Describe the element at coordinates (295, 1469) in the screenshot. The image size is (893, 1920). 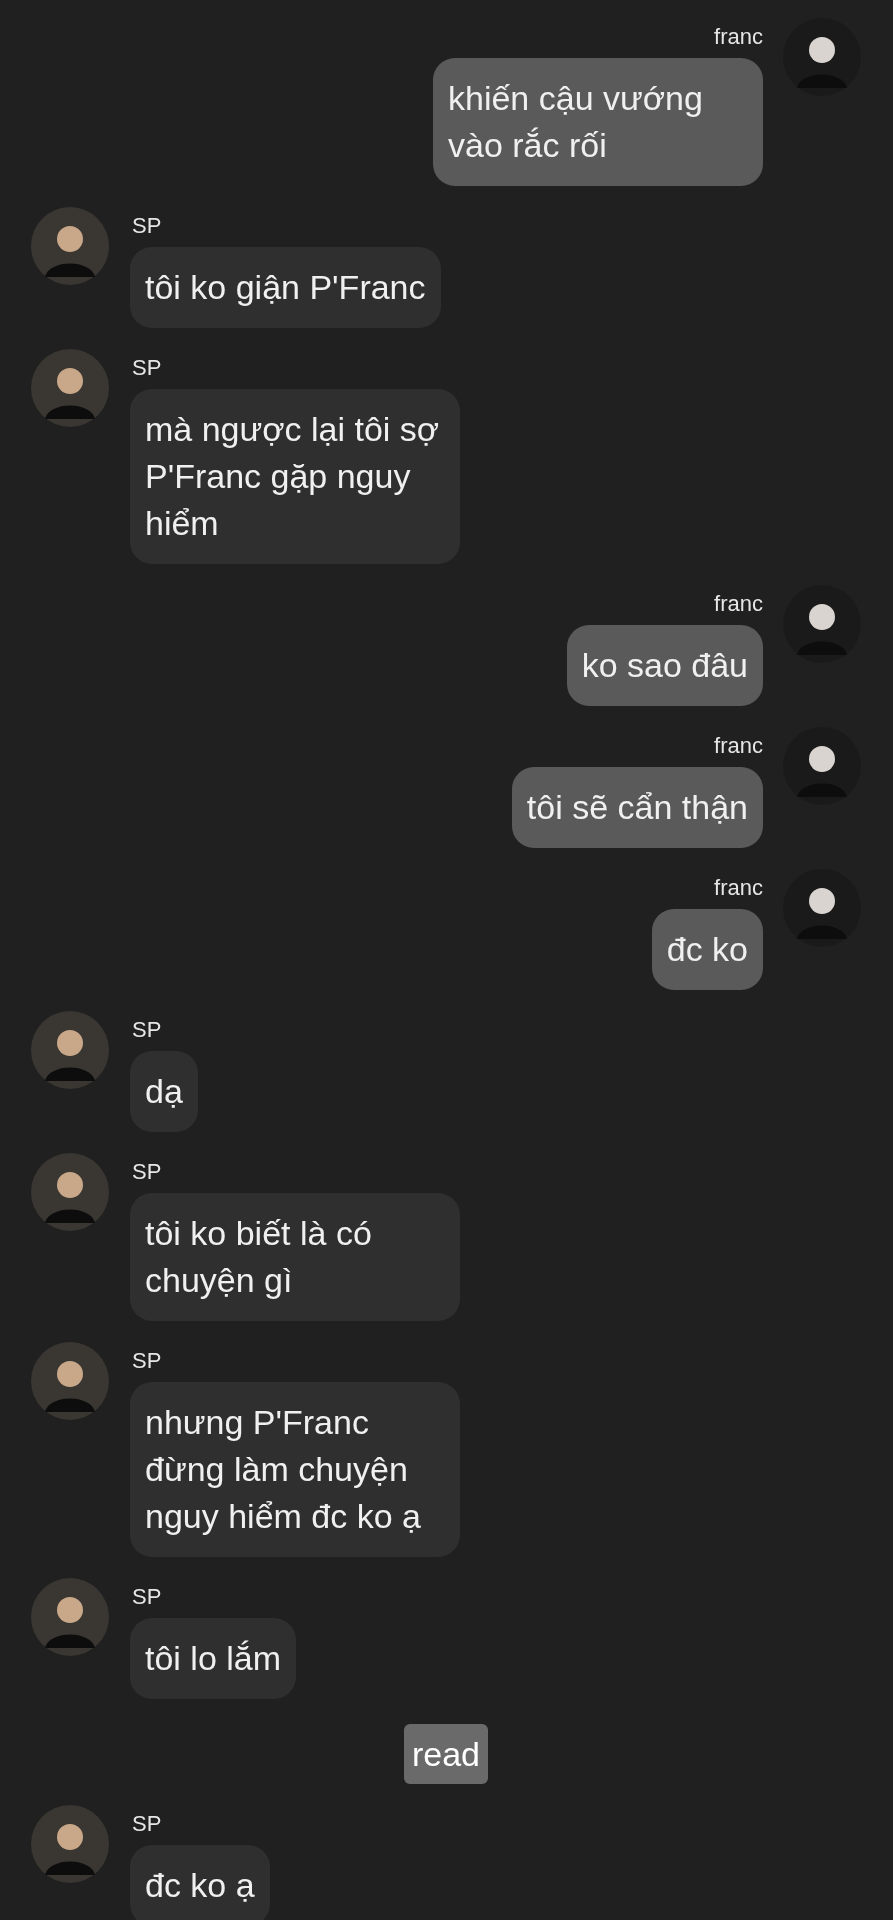
I see `message-bubble: nhưng P'Franc đừng làm chuyện nguy hiểm đc ko ạ` at that location.